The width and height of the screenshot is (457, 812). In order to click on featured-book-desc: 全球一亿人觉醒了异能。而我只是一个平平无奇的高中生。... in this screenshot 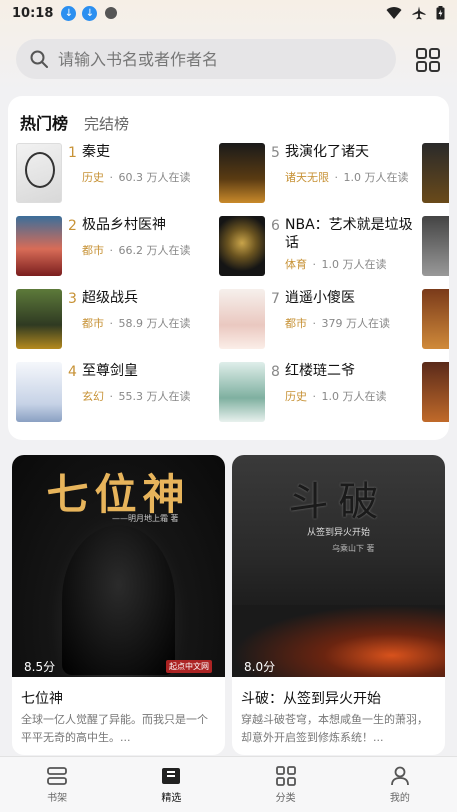, I will do `click(114, 728)`.